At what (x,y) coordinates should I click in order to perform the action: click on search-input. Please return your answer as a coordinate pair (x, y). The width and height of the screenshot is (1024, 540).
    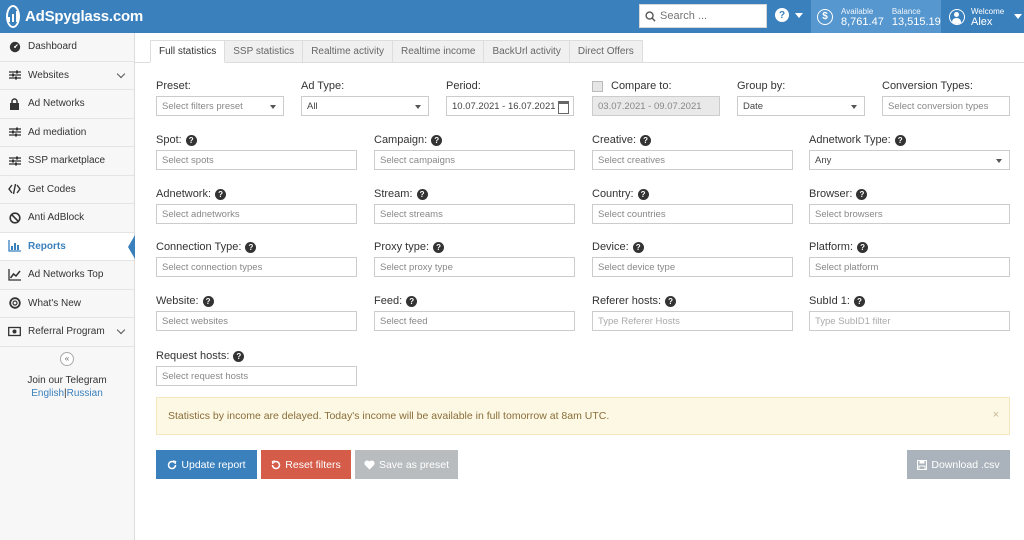
    Looking at the image, I should click on (710, 16).